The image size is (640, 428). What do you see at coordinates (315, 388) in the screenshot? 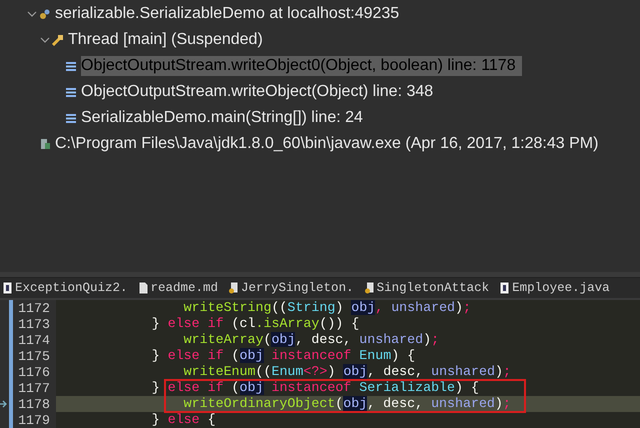
I see `code-line: } else if (obj instanceof Serializable) {` at bounding box center [315, 388].